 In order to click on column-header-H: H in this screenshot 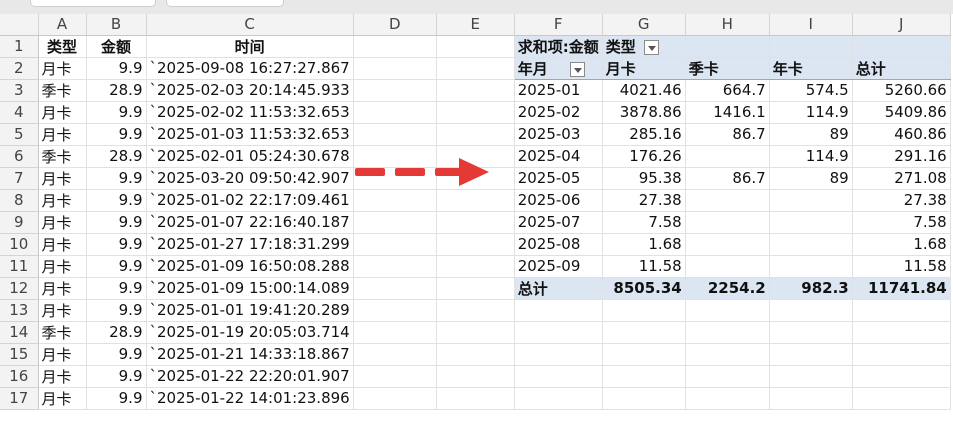, I will do `click(727, 25)`.